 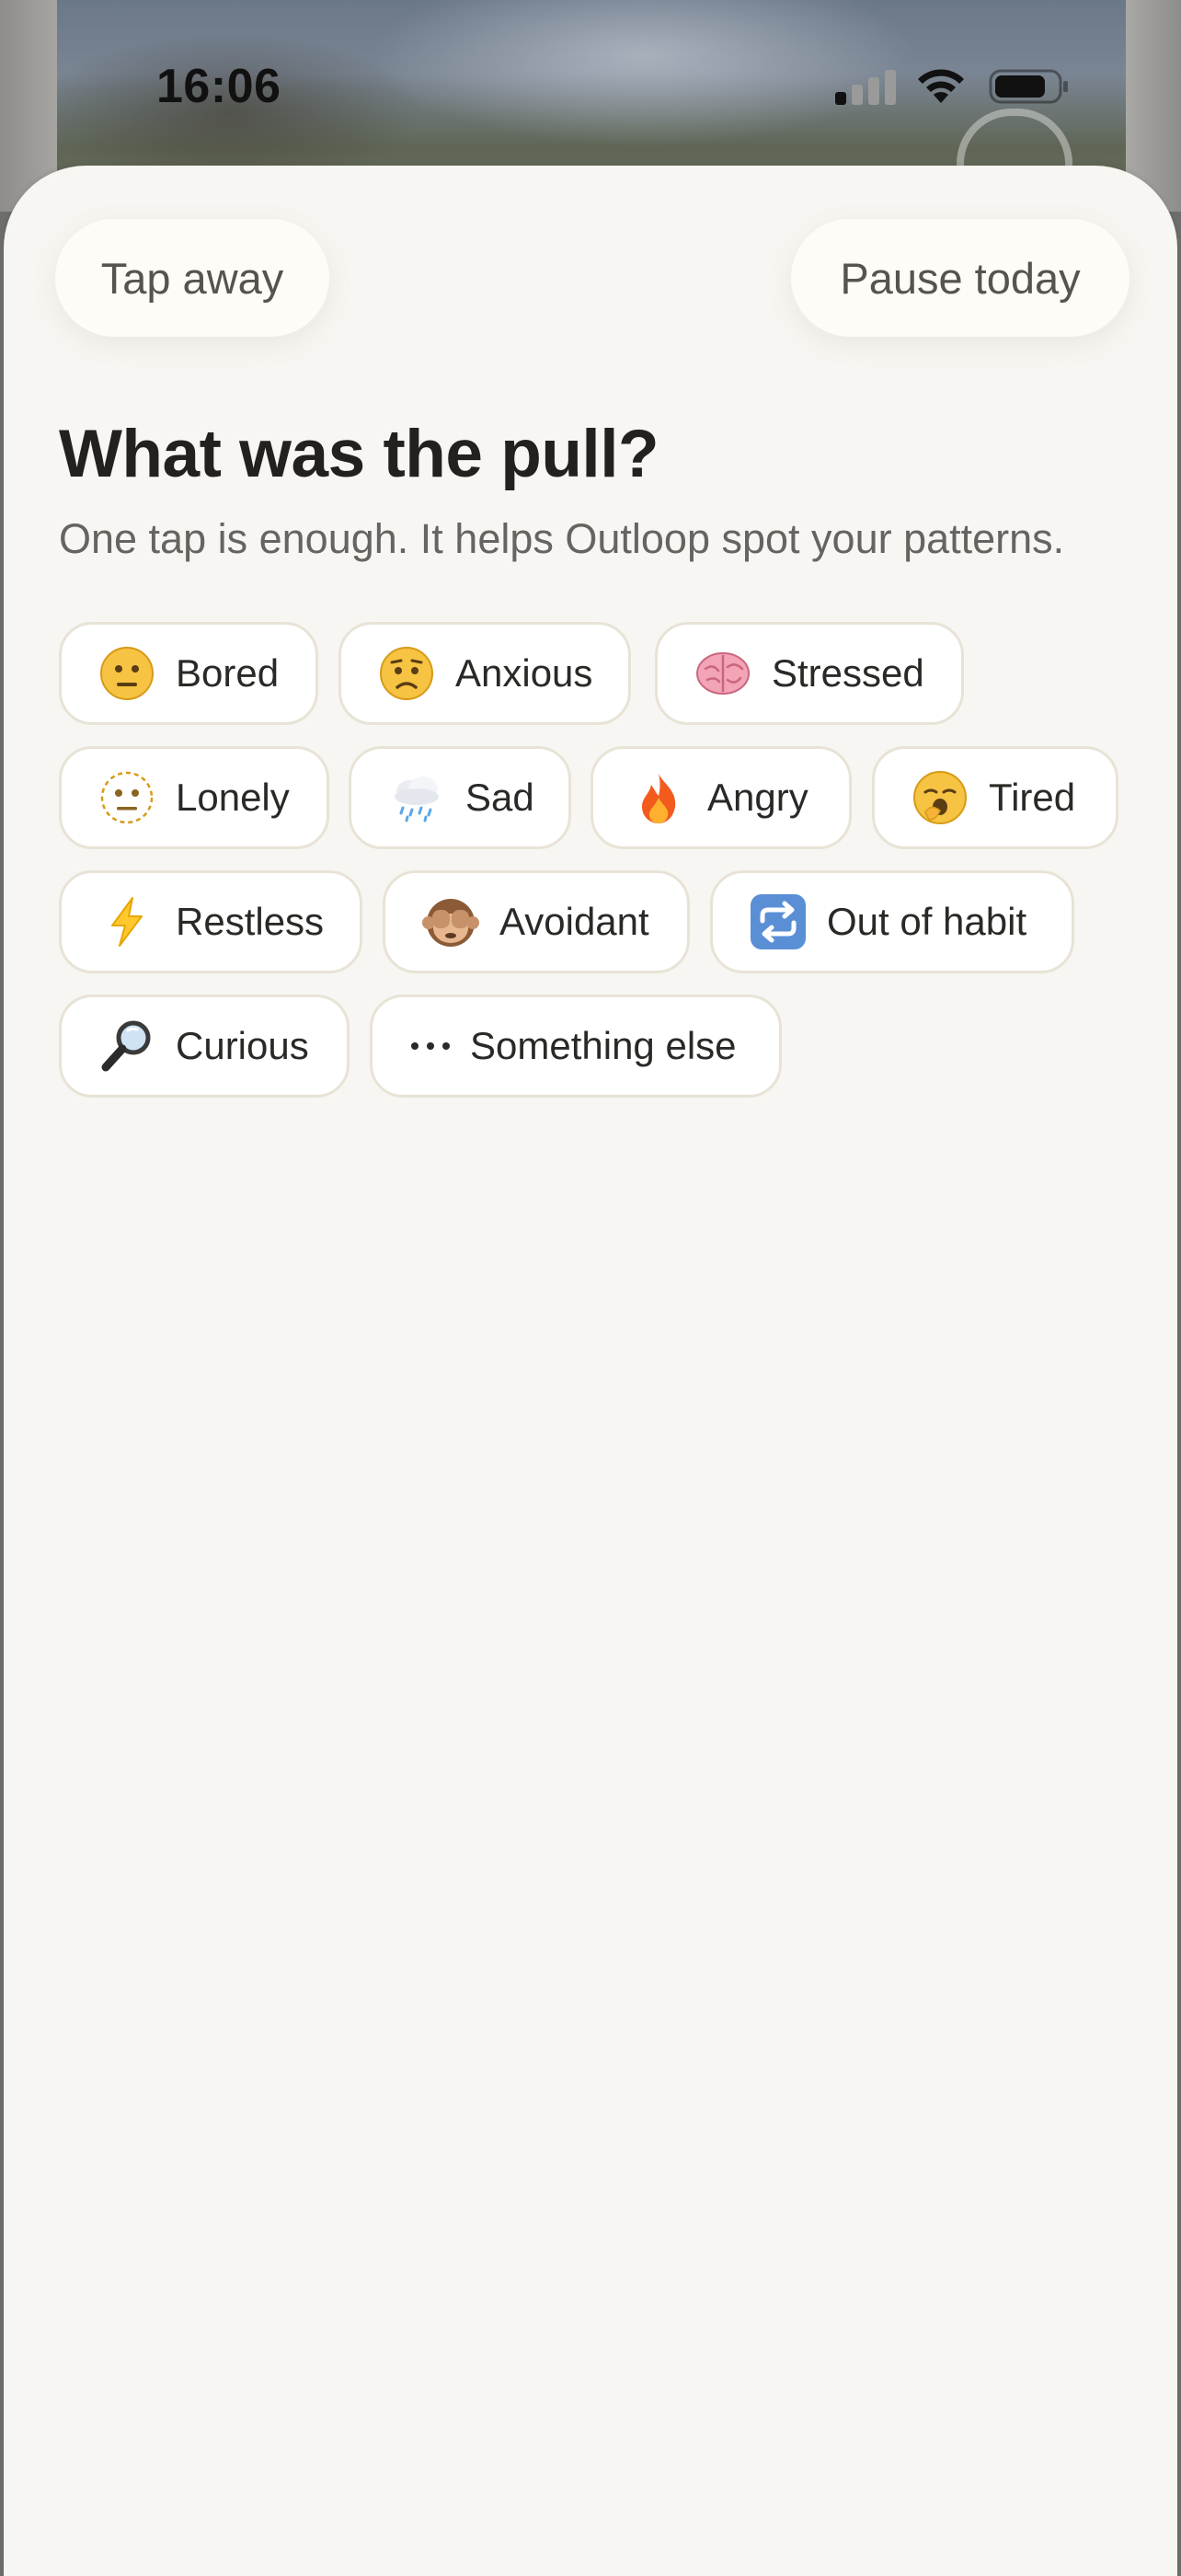 I want to click on chip-restless: Restless, so click(x=211, y=921).